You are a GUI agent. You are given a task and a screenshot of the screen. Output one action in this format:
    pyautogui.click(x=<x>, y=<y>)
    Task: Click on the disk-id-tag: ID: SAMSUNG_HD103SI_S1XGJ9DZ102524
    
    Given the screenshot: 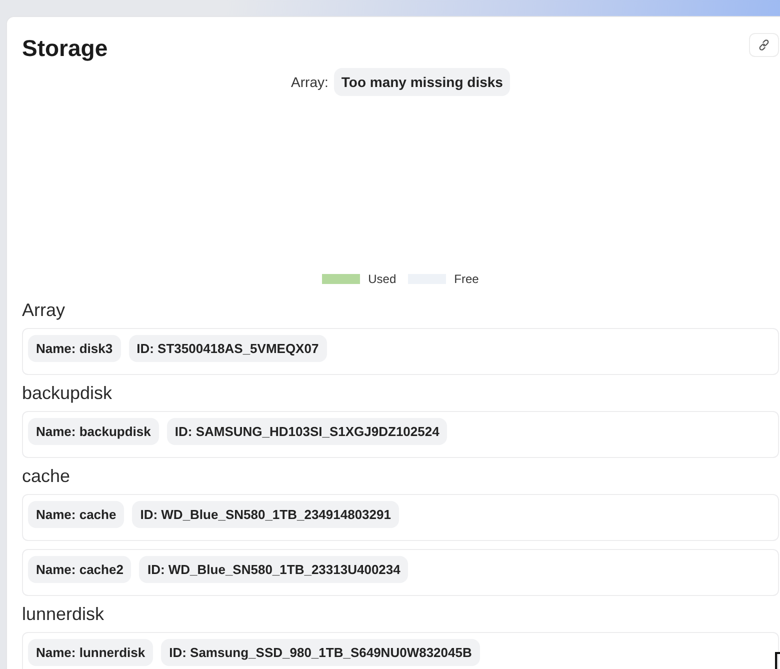 What is the action you would take?
    pyautogui.click(x=307, y=431)
    